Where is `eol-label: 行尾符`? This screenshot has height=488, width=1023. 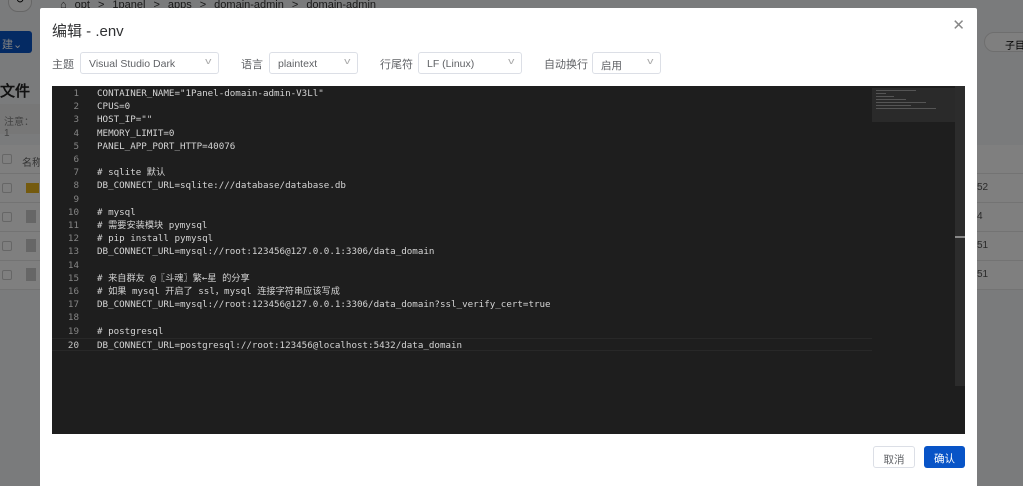
eol-label: 行尾符 is located at coordinates (396, 65).